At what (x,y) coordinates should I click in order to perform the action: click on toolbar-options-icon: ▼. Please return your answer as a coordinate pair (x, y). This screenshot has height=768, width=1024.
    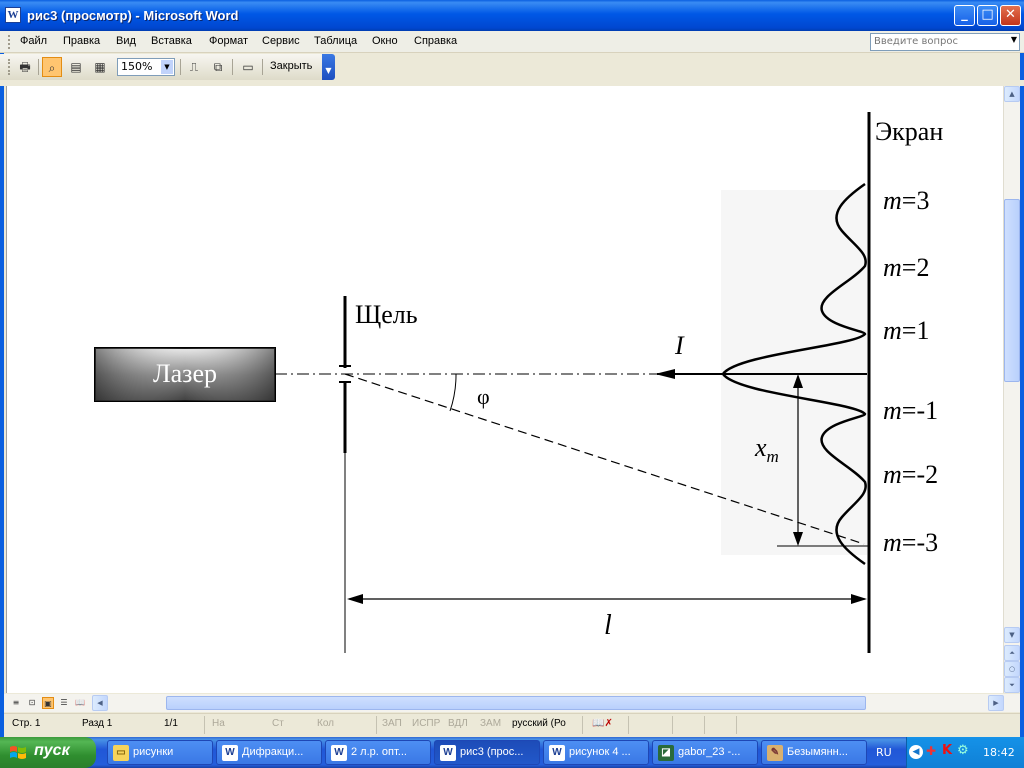
    Looking at the image, I should click on (328, 67).